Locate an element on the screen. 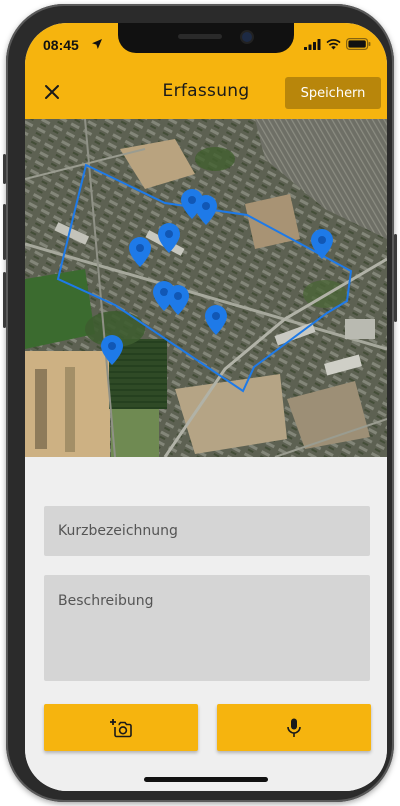  status-icons is located at coordinates (337, 44).